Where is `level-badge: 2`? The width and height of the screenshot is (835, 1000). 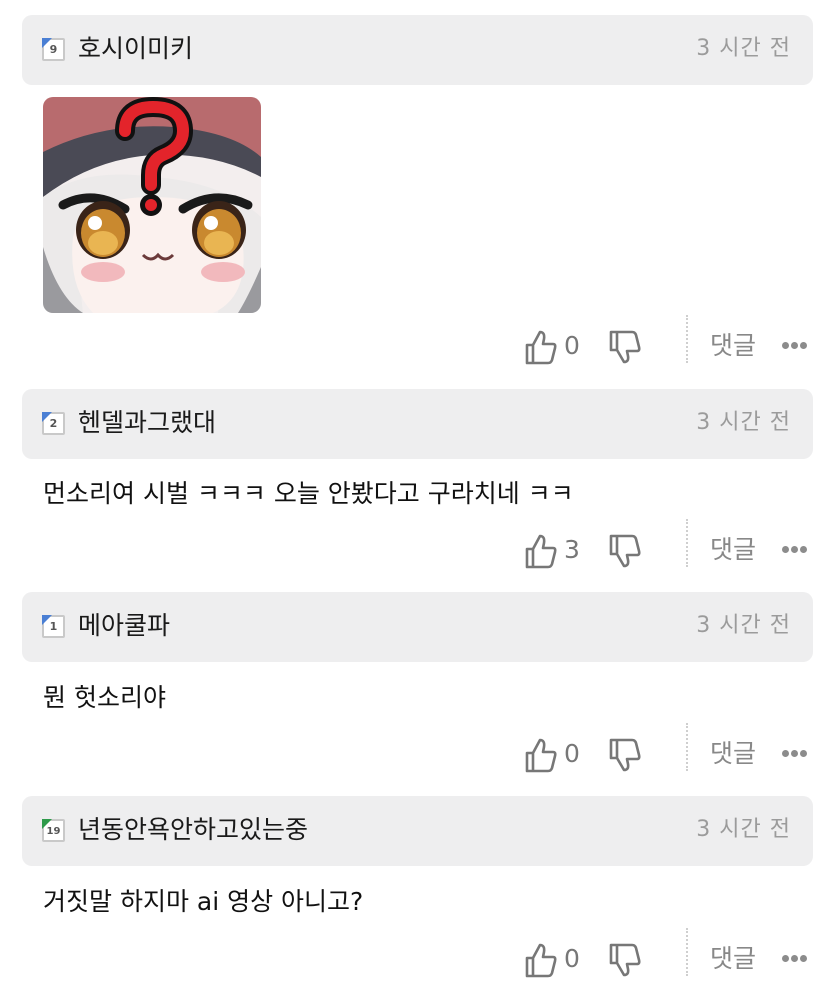 level-badge: 2 is located at coordinates (53, 423).